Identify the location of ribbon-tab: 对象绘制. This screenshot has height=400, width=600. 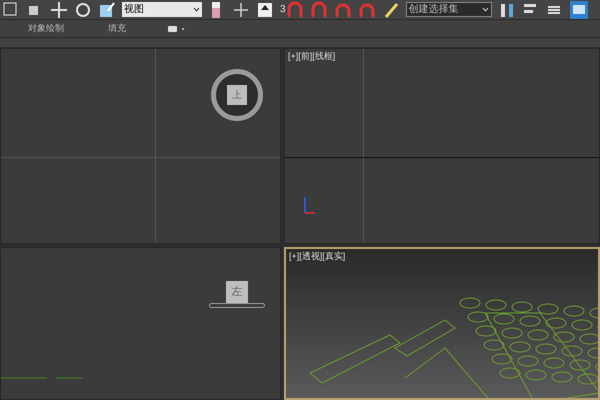
(46, 29).